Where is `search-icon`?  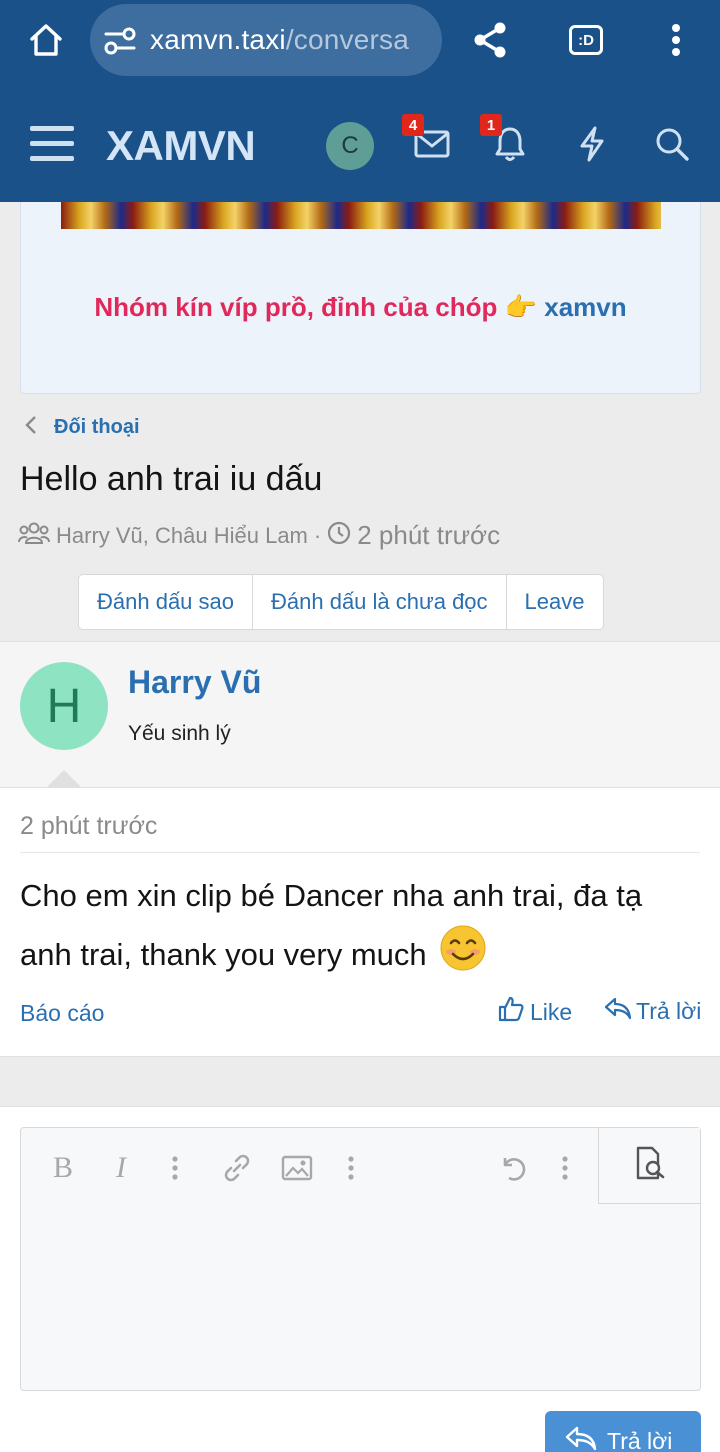
search-icon is located at coordinates (672, 146).